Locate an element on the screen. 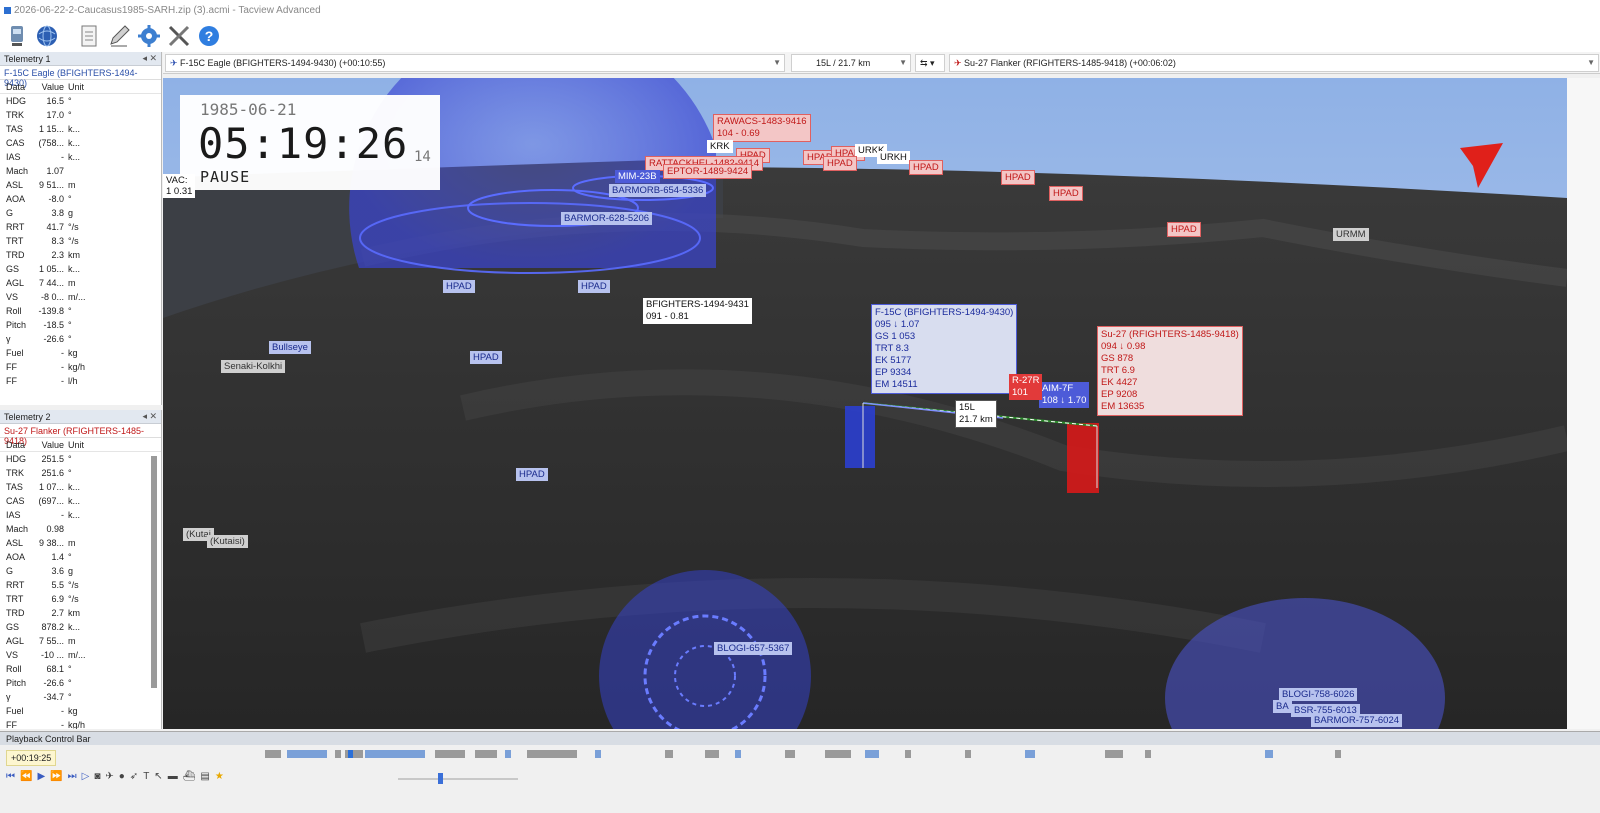 The image size is (1600, 813). telemetry-row: TRK 17.0 ° is located at coordinates (80, 115).